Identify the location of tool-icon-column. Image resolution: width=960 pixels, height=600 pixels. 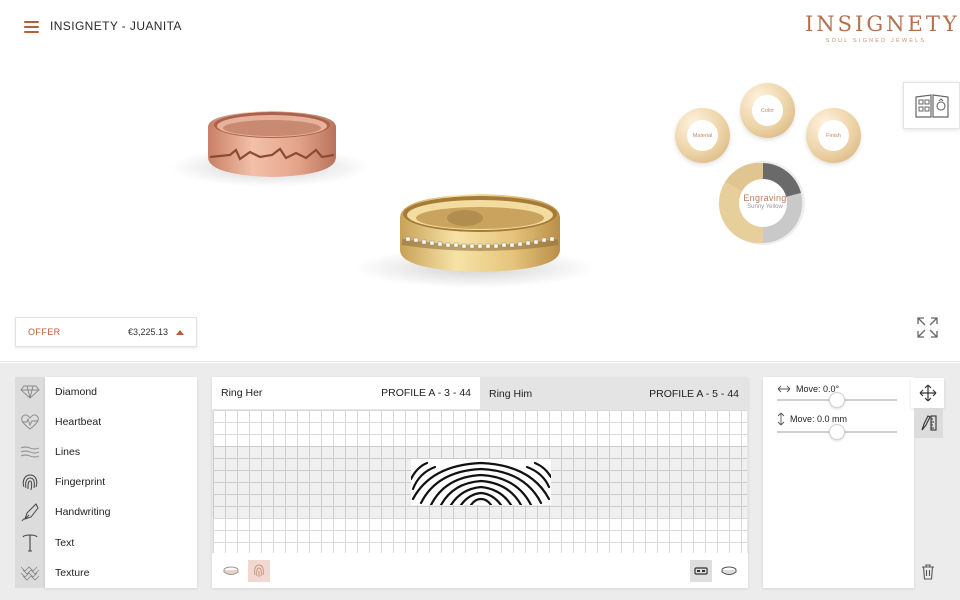
(30, 482).